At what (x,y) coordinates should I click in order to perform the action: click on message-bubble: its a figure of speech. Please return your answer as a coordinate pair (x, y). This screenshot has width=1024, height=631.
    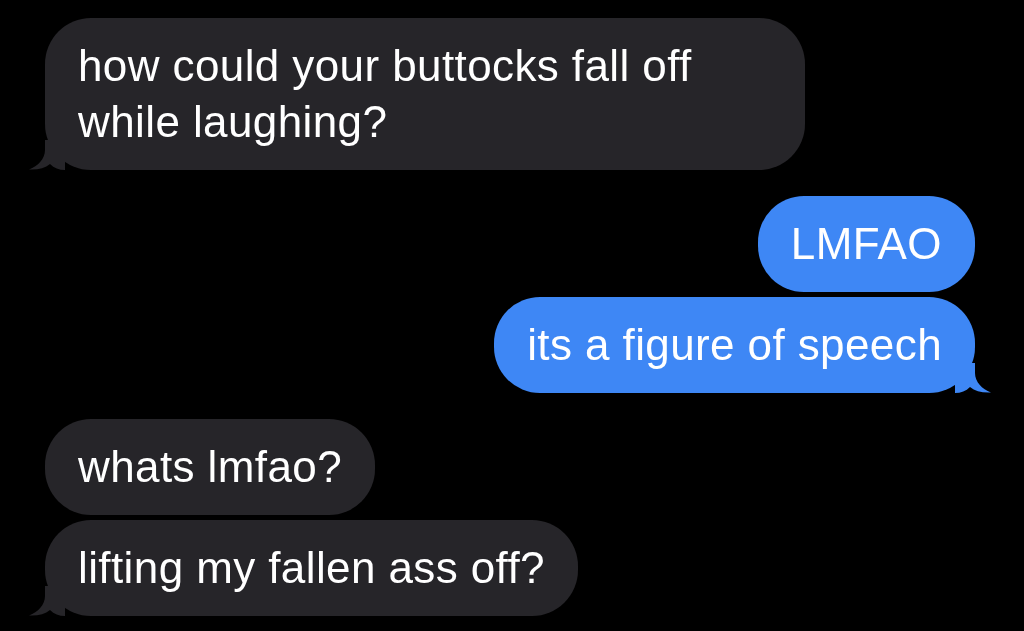
    Looking at the image, I should click on (734, 345).